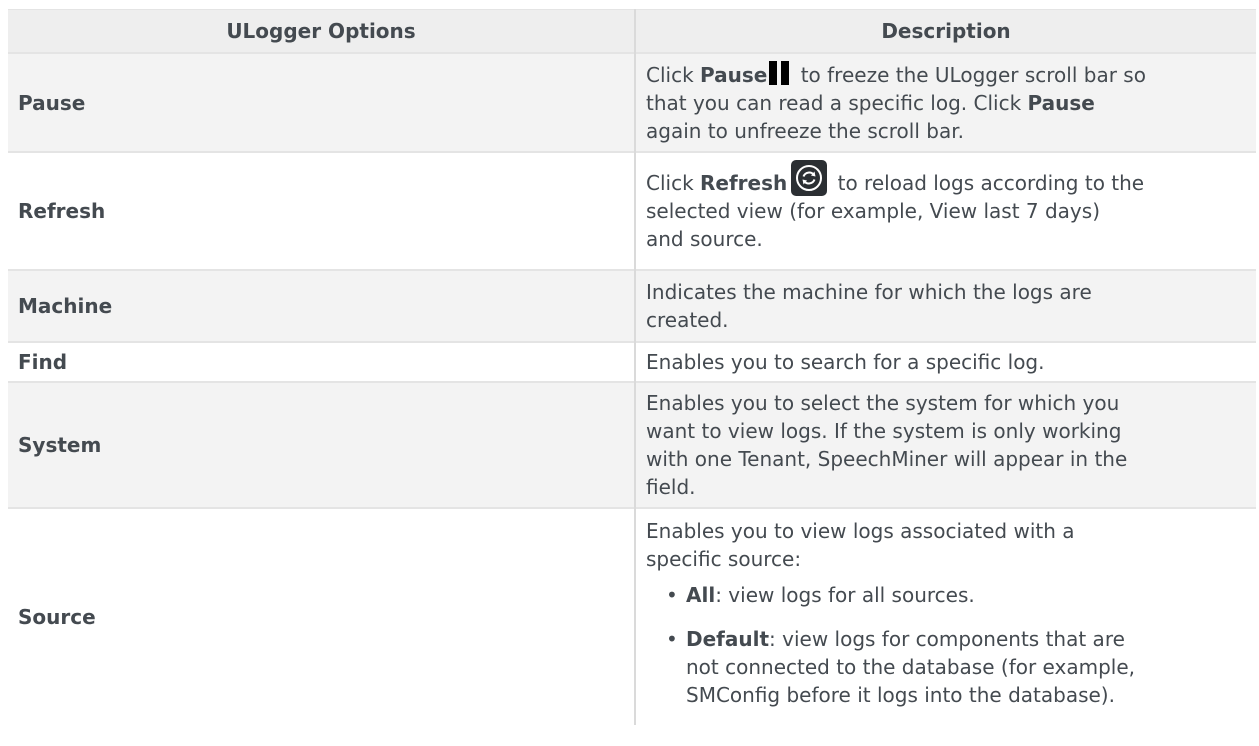  Describe the element at coordinates (321, 31) in the screenshot. I see `header-options: ULogger Options` at that location.